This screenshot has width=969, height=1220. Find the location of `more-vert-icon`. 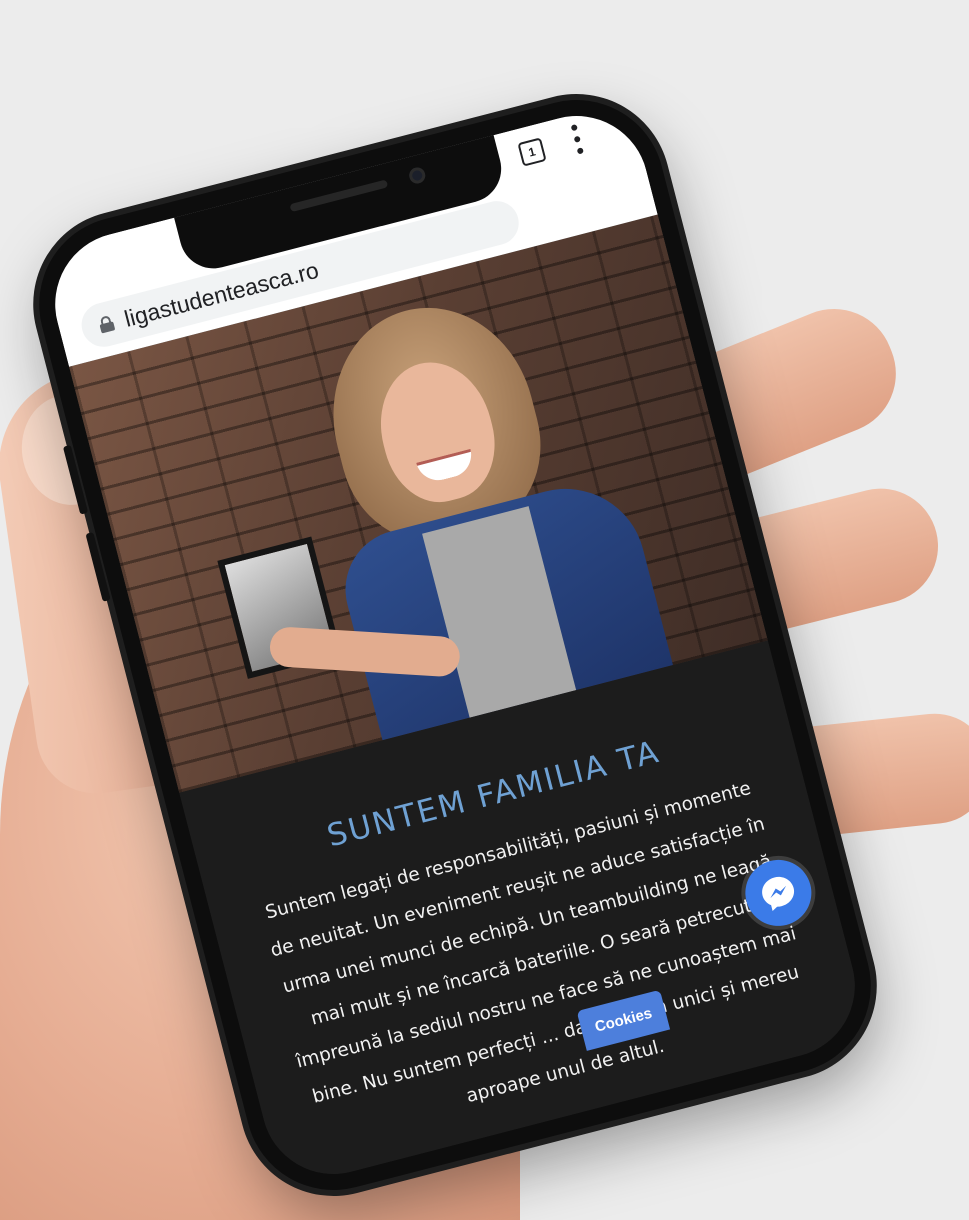

more-vert-icon is located at coordinates (577, 139).